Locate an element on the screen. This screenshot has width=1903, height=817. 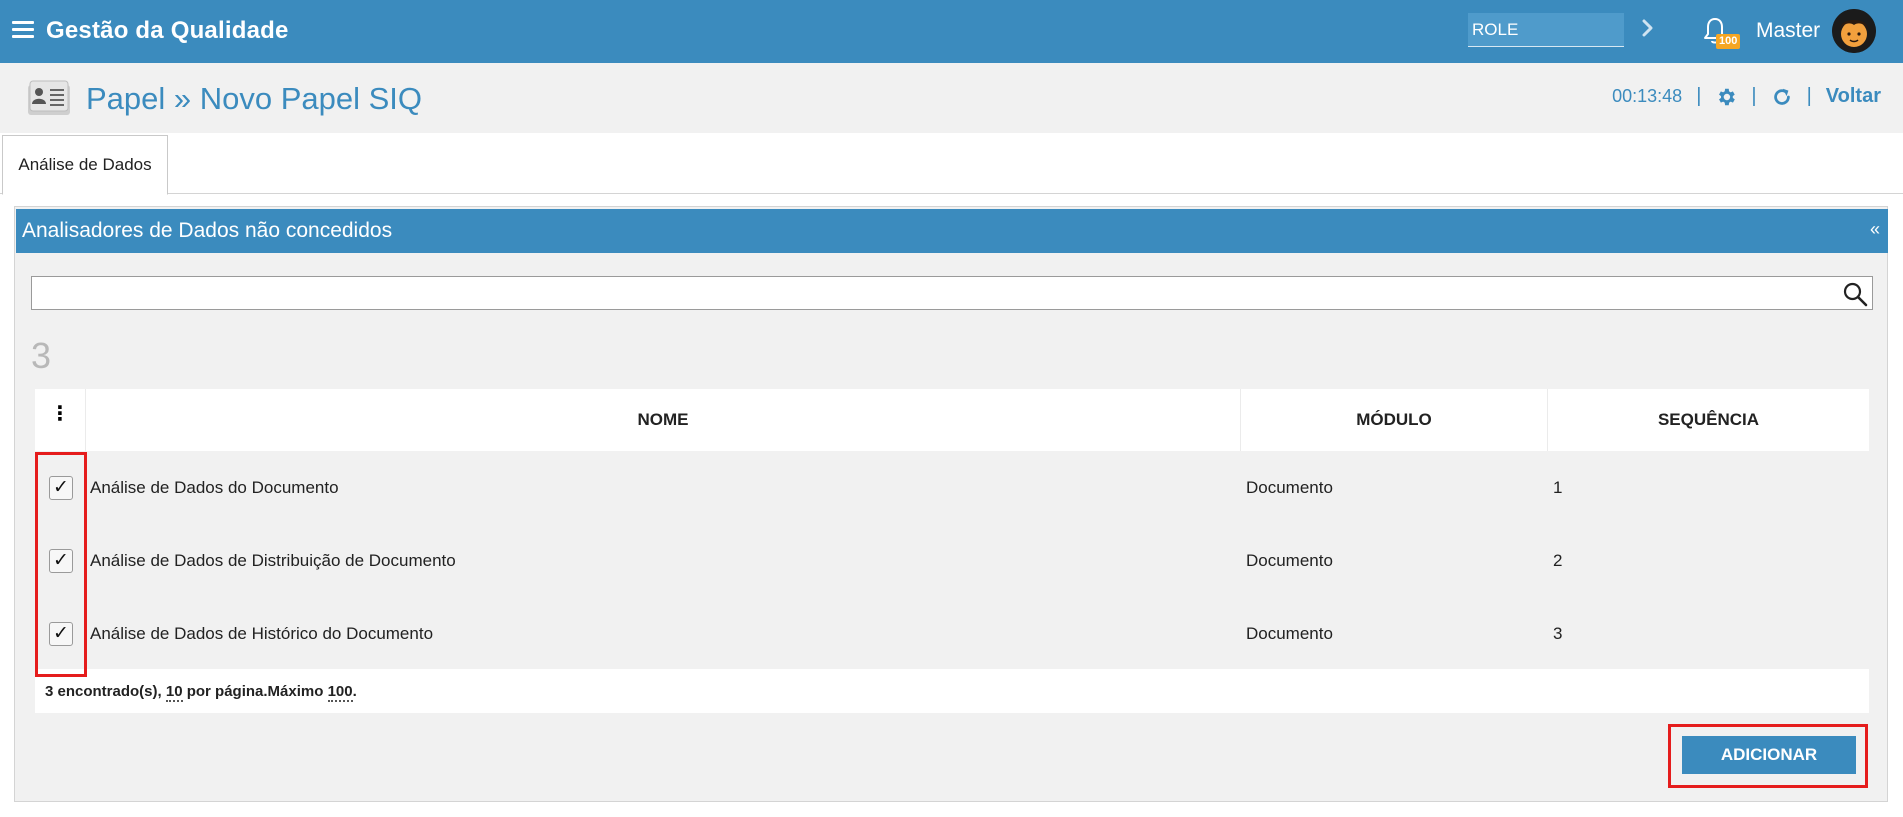
session-timer: 00:13:48 is located at coordinates (1647, 96).